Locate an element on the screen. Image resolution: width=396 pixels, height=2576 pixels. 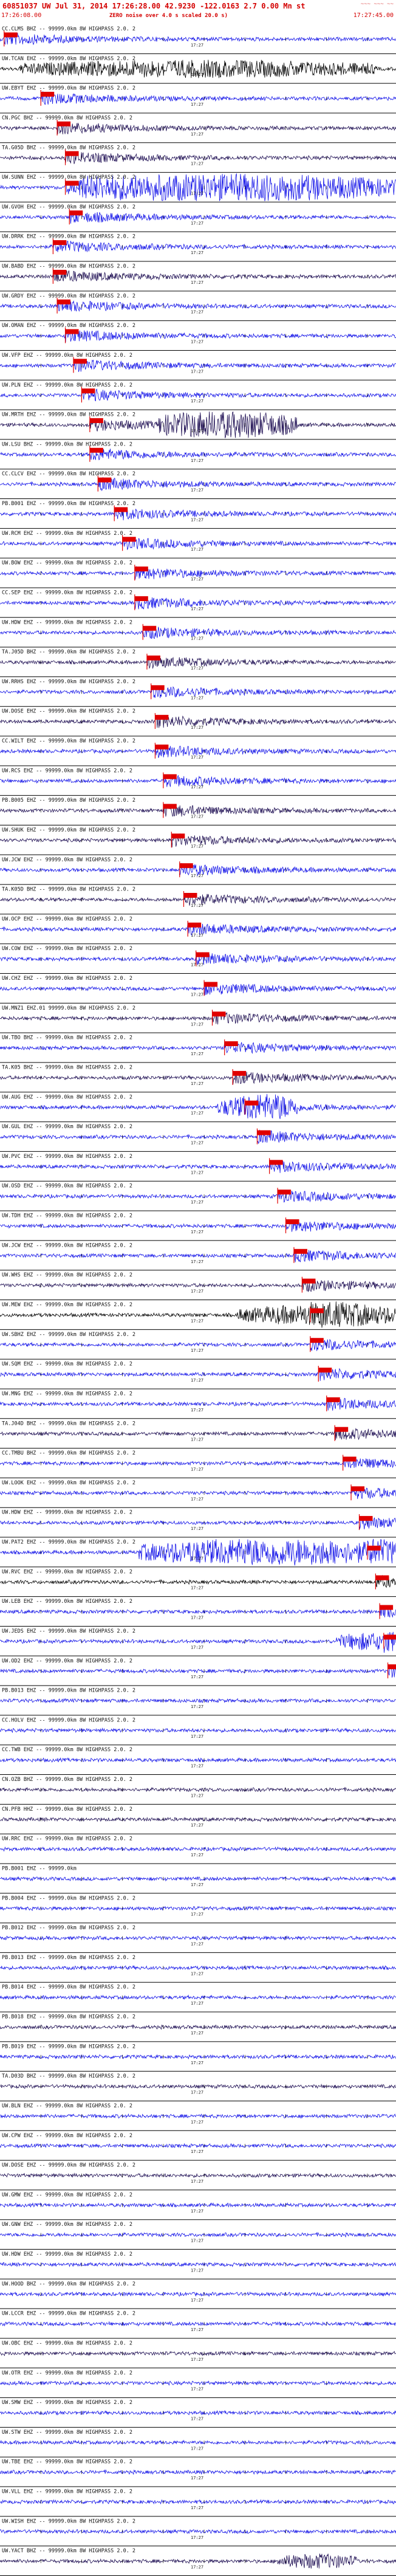
station-label: PB.B001 EHZ -- 99999.0km is located at coordinates (40, 1868).